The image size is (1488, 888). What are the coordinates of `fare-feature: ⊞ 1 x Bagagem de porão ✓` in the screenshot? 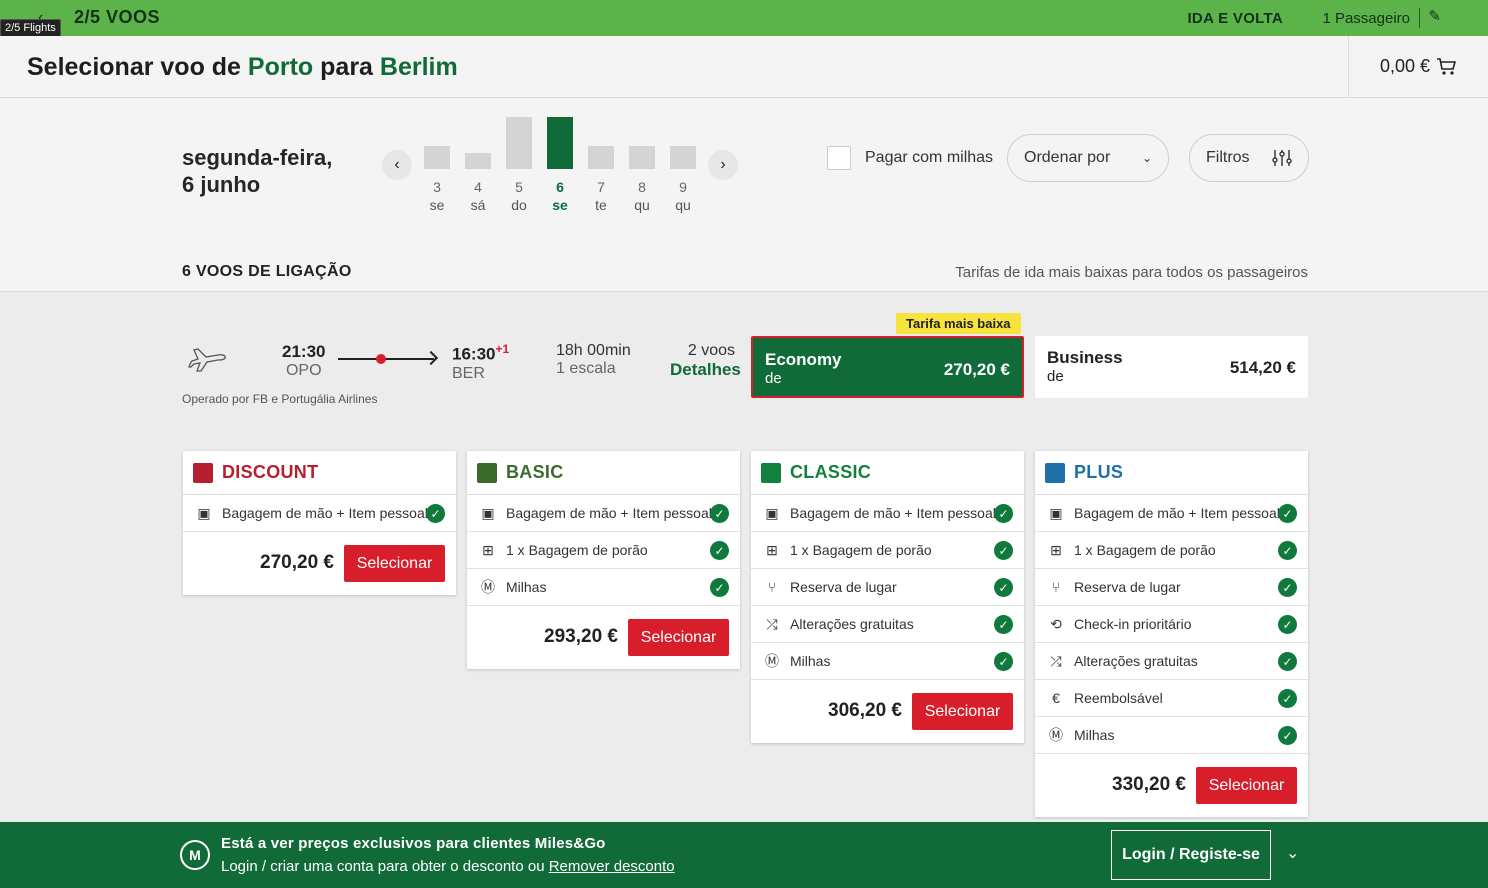 It's located at (1171, 550).